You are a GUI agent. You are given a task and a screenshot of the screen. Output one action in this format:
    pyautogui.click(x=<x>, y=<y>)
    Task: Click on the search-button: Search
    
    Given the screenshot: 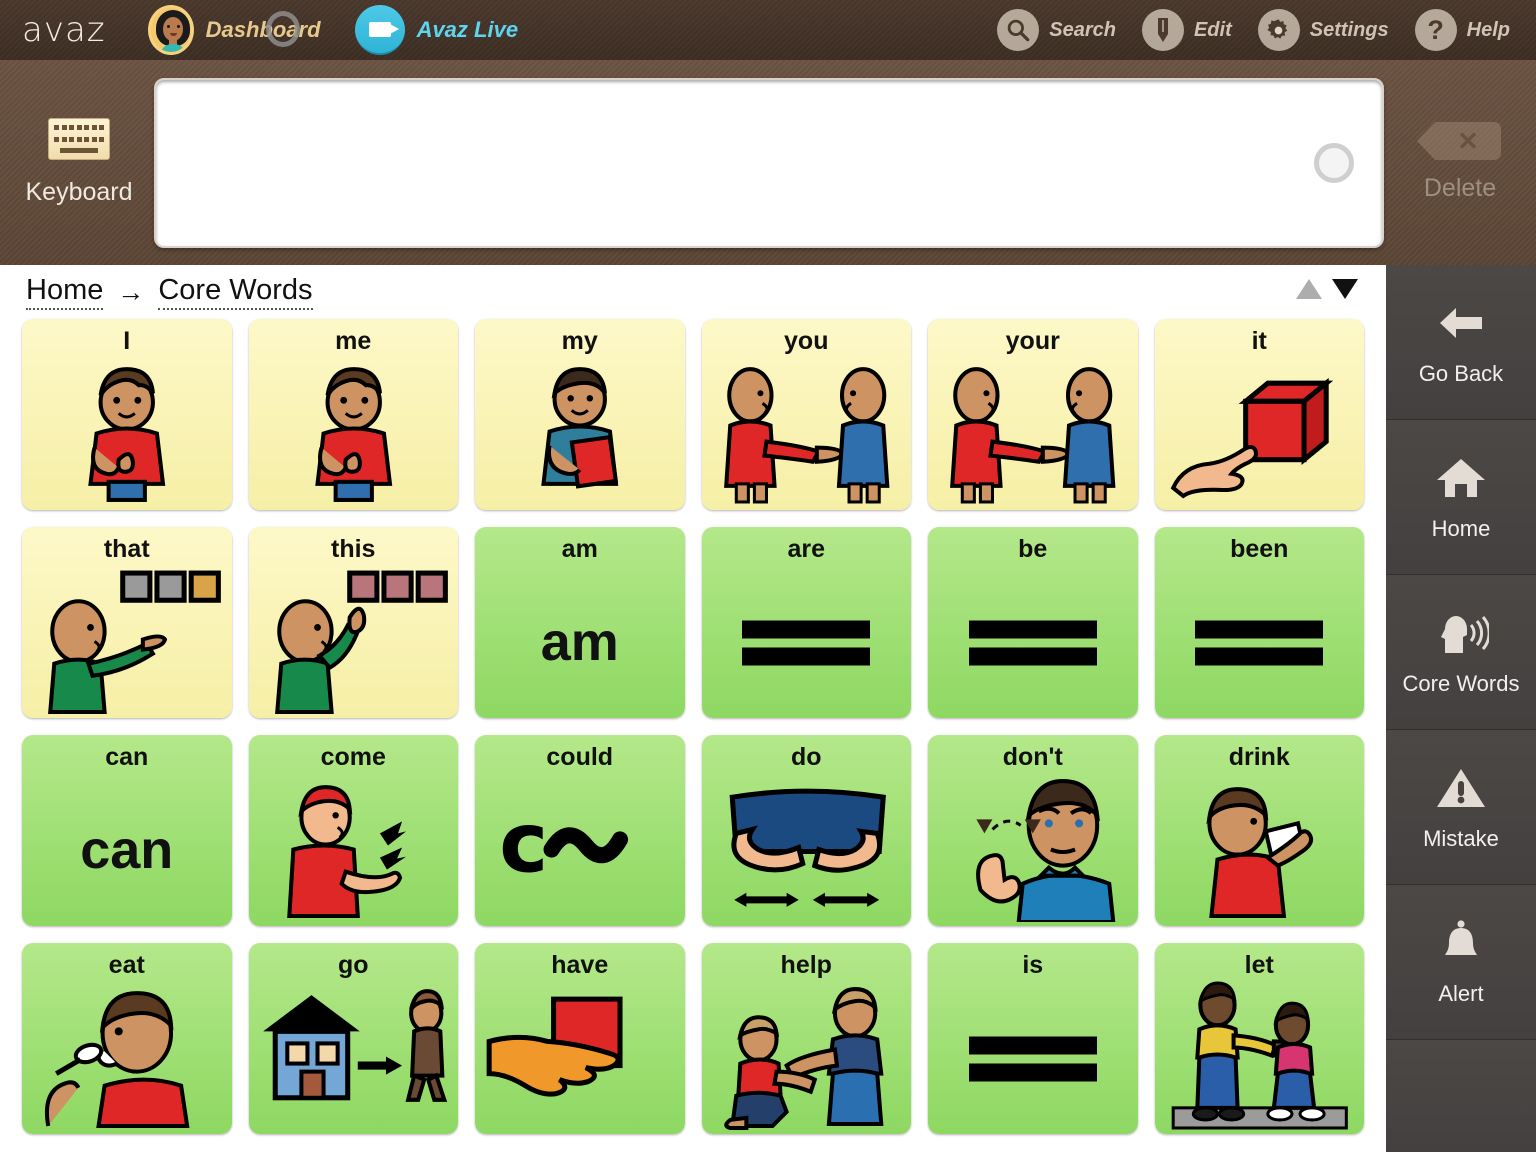 What is the action you would take?
    pyautogui.click(x=1056, y=30)
    